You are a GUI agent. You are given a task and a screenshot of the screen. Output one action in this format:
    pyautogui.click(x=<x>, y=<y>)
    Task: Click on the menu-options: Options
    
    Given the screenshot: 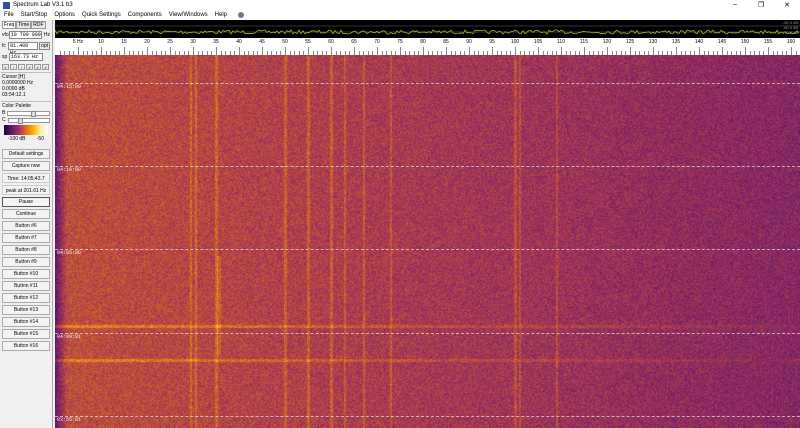 What is the action you would take?
    pyautogui.click(x=64, y=15)
    